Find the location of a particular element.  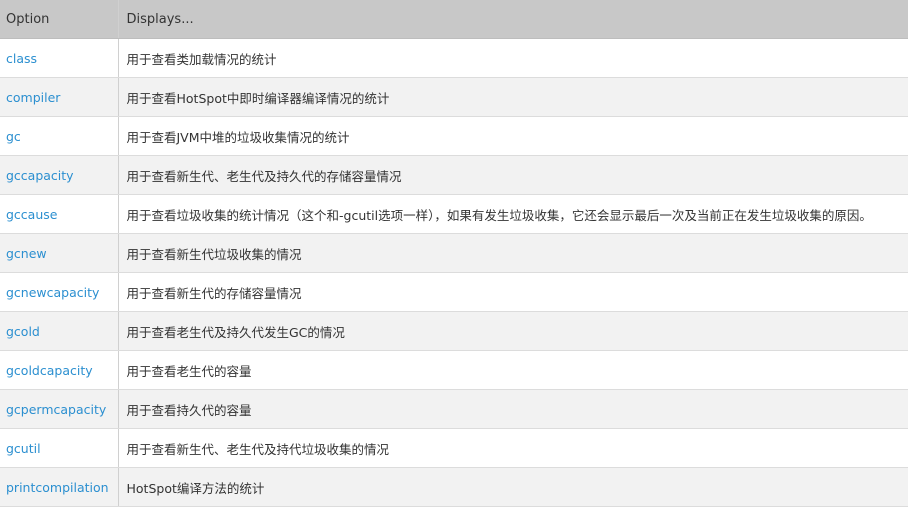

table-row: gcoldcapacity 用于查看老生代的容量 is located at coordinates (454, 370).